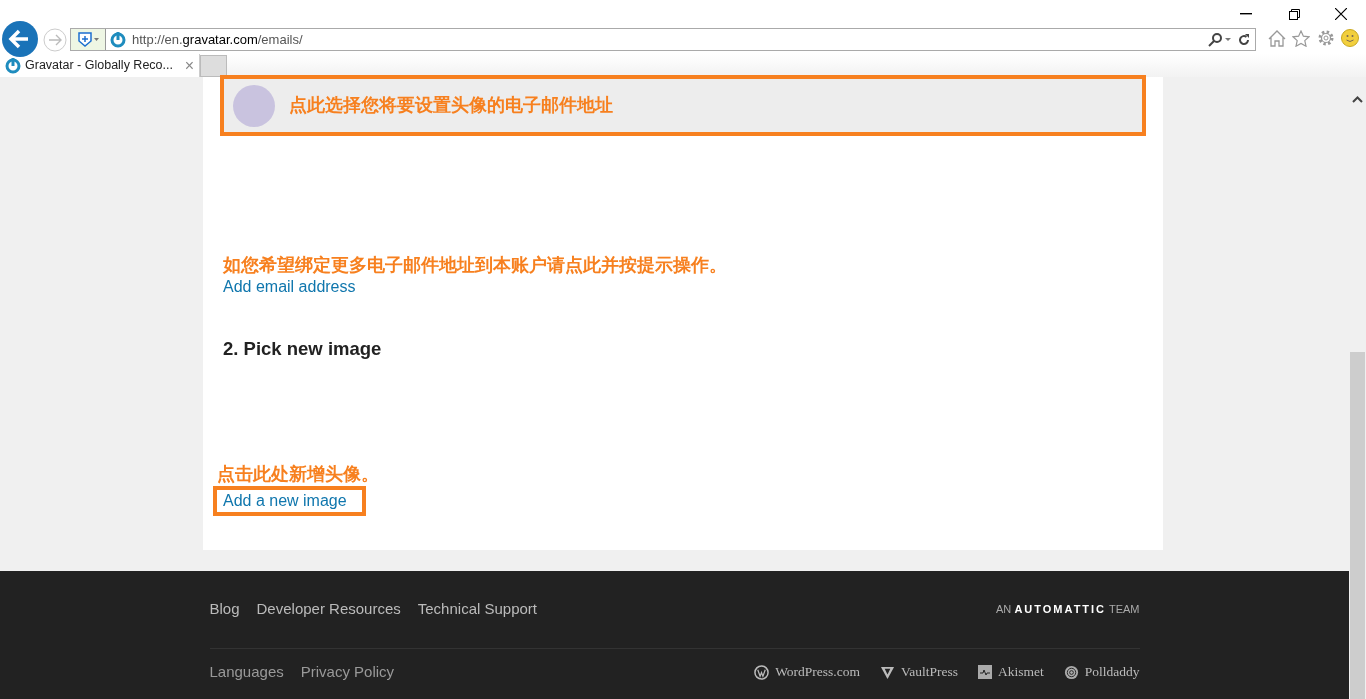  Describe the element at coordinates (1341, 14) in the screenshot. I see `close-icon` at that location.